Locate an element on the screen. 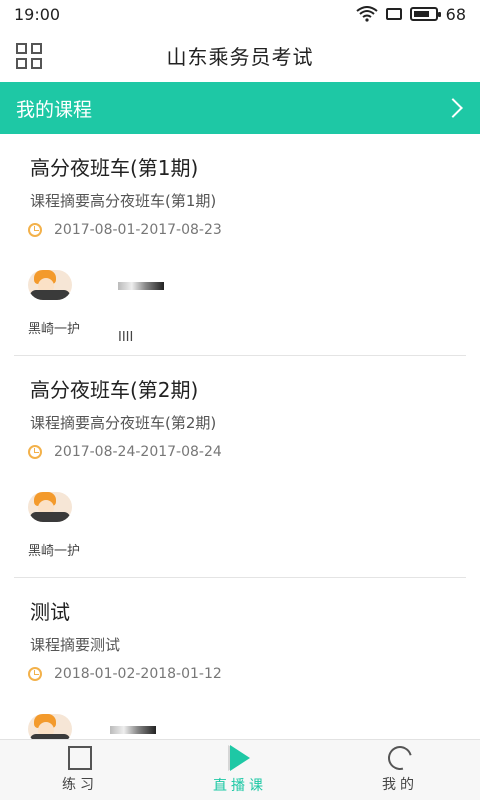 This screenshot has width=480, height=800. page-title: 山东乘务员考试 is located at coordinates (240, 56).